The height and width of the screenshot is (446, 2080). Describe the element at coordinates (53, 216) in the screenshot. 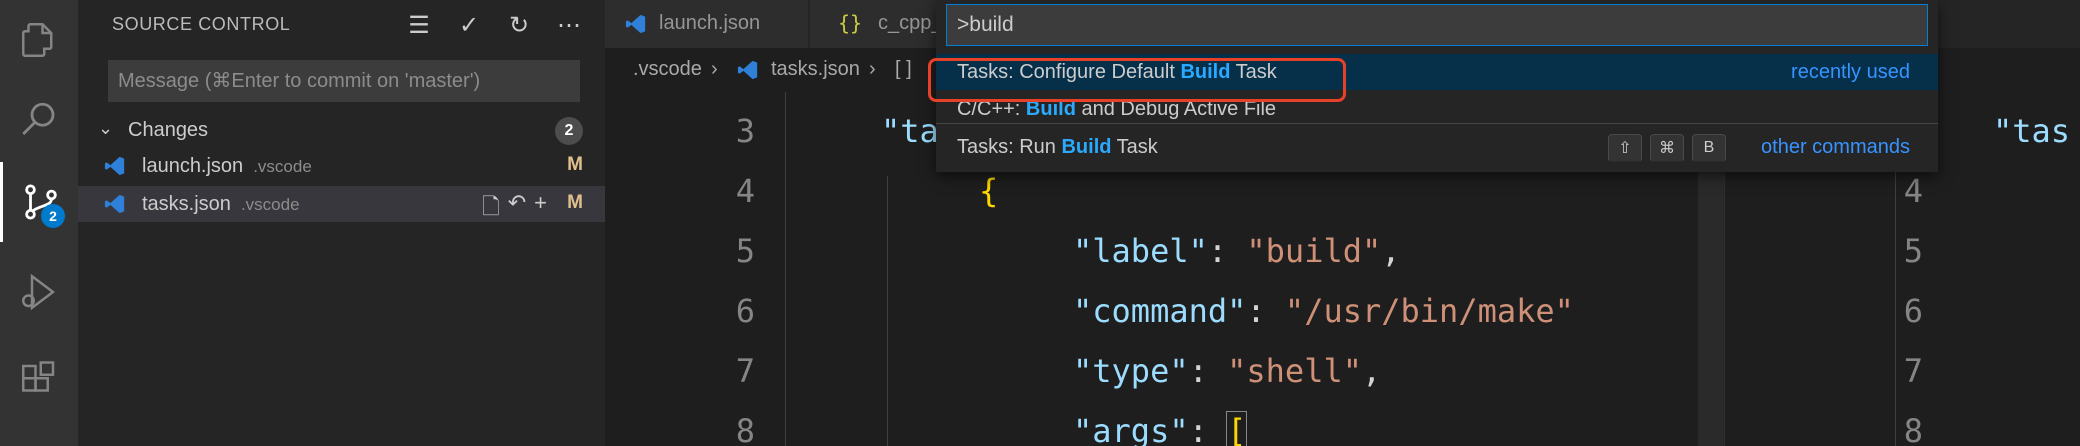

I see `source-control-badge: 2` at that location.